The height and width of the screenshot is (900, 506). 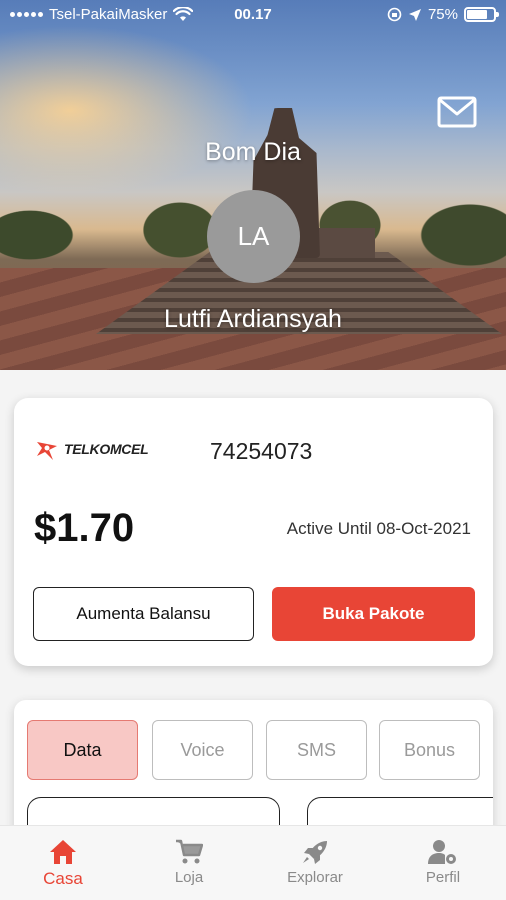 I want to click on nav-item-loja: Loja, so click(x=189, y=863).